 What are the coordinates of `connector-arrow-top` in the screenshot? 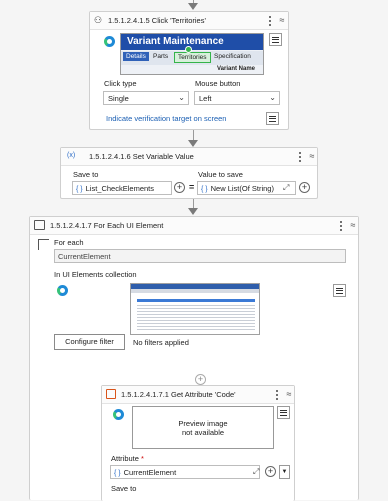 It's located at (193, 6).